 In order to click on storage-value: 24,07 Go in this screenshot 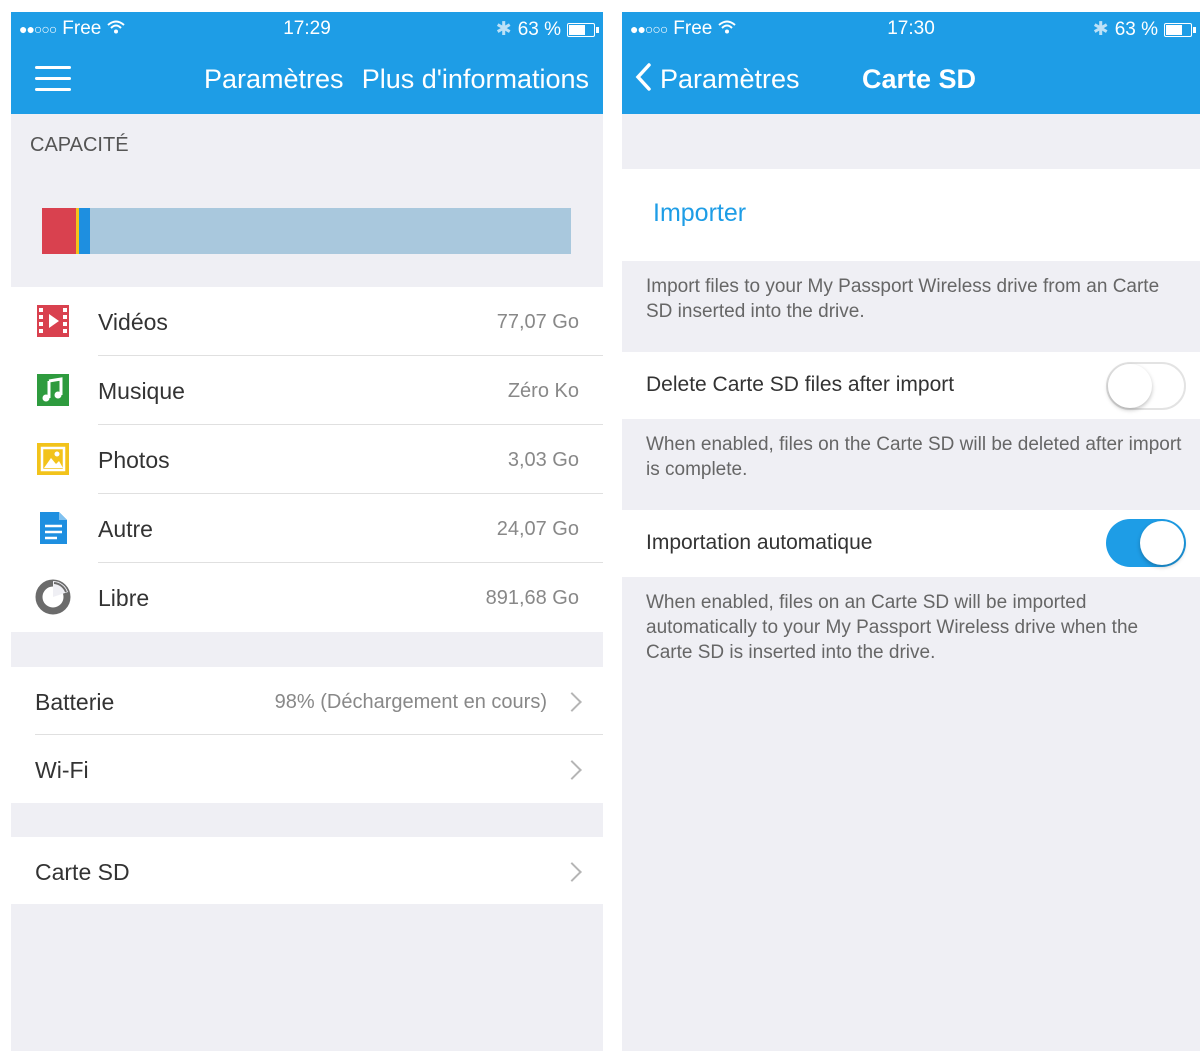, I will do `click(537, 529)`.